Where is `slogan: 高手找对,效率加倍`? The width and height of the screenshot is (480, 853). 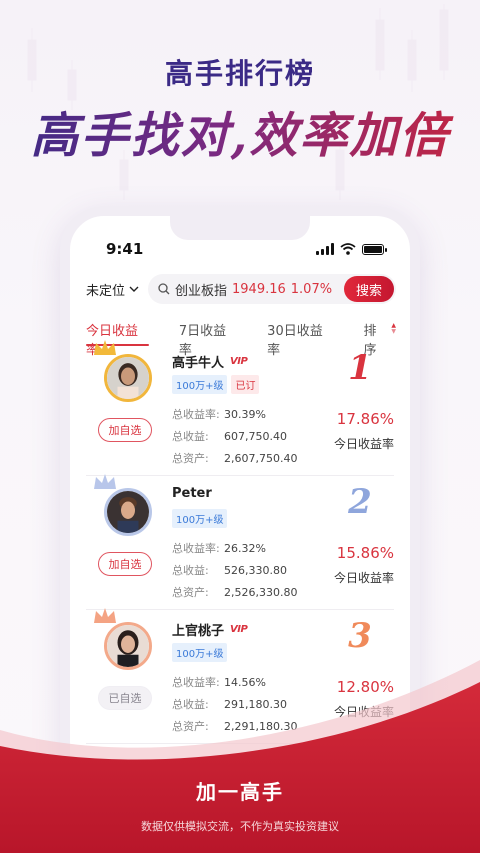 slogan: 高手找对,效率加倍 is located at coordinates (240, 131).